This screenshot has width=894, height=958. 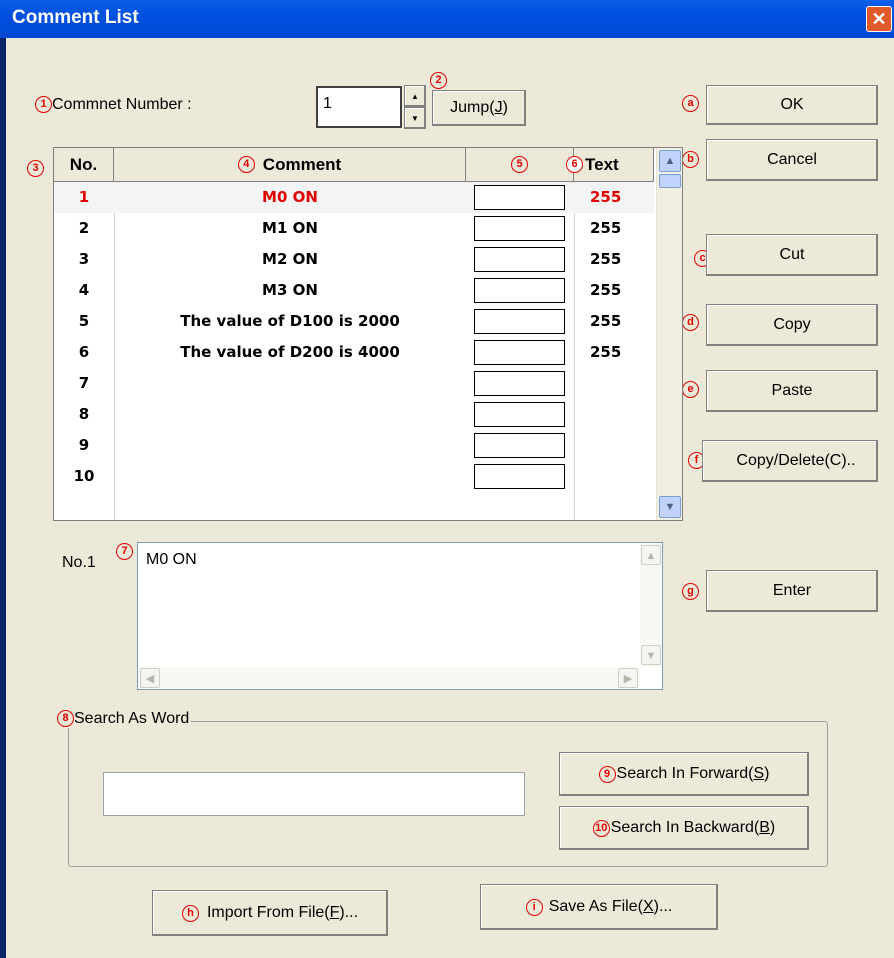 What do you see at coordinates (75, 17) in the screenshot?
I see `window-title: Comment List` at bounding box center [75, 17].